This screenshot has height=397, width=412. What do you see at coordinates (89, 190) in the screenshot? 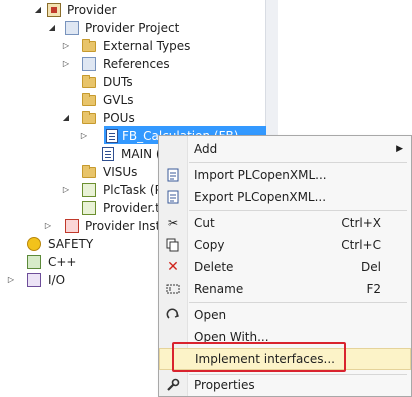
I see `task-icon` at bounding box center [89, 190].